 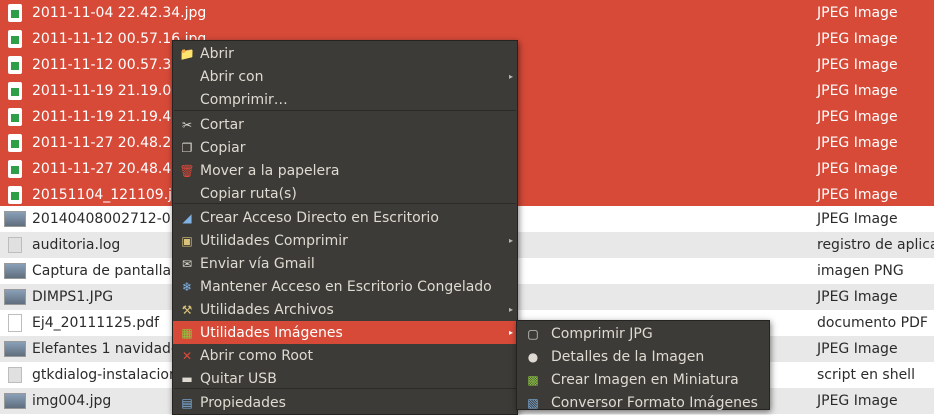 I want to click on file-type: script en shell, so click(x=866, y=375).